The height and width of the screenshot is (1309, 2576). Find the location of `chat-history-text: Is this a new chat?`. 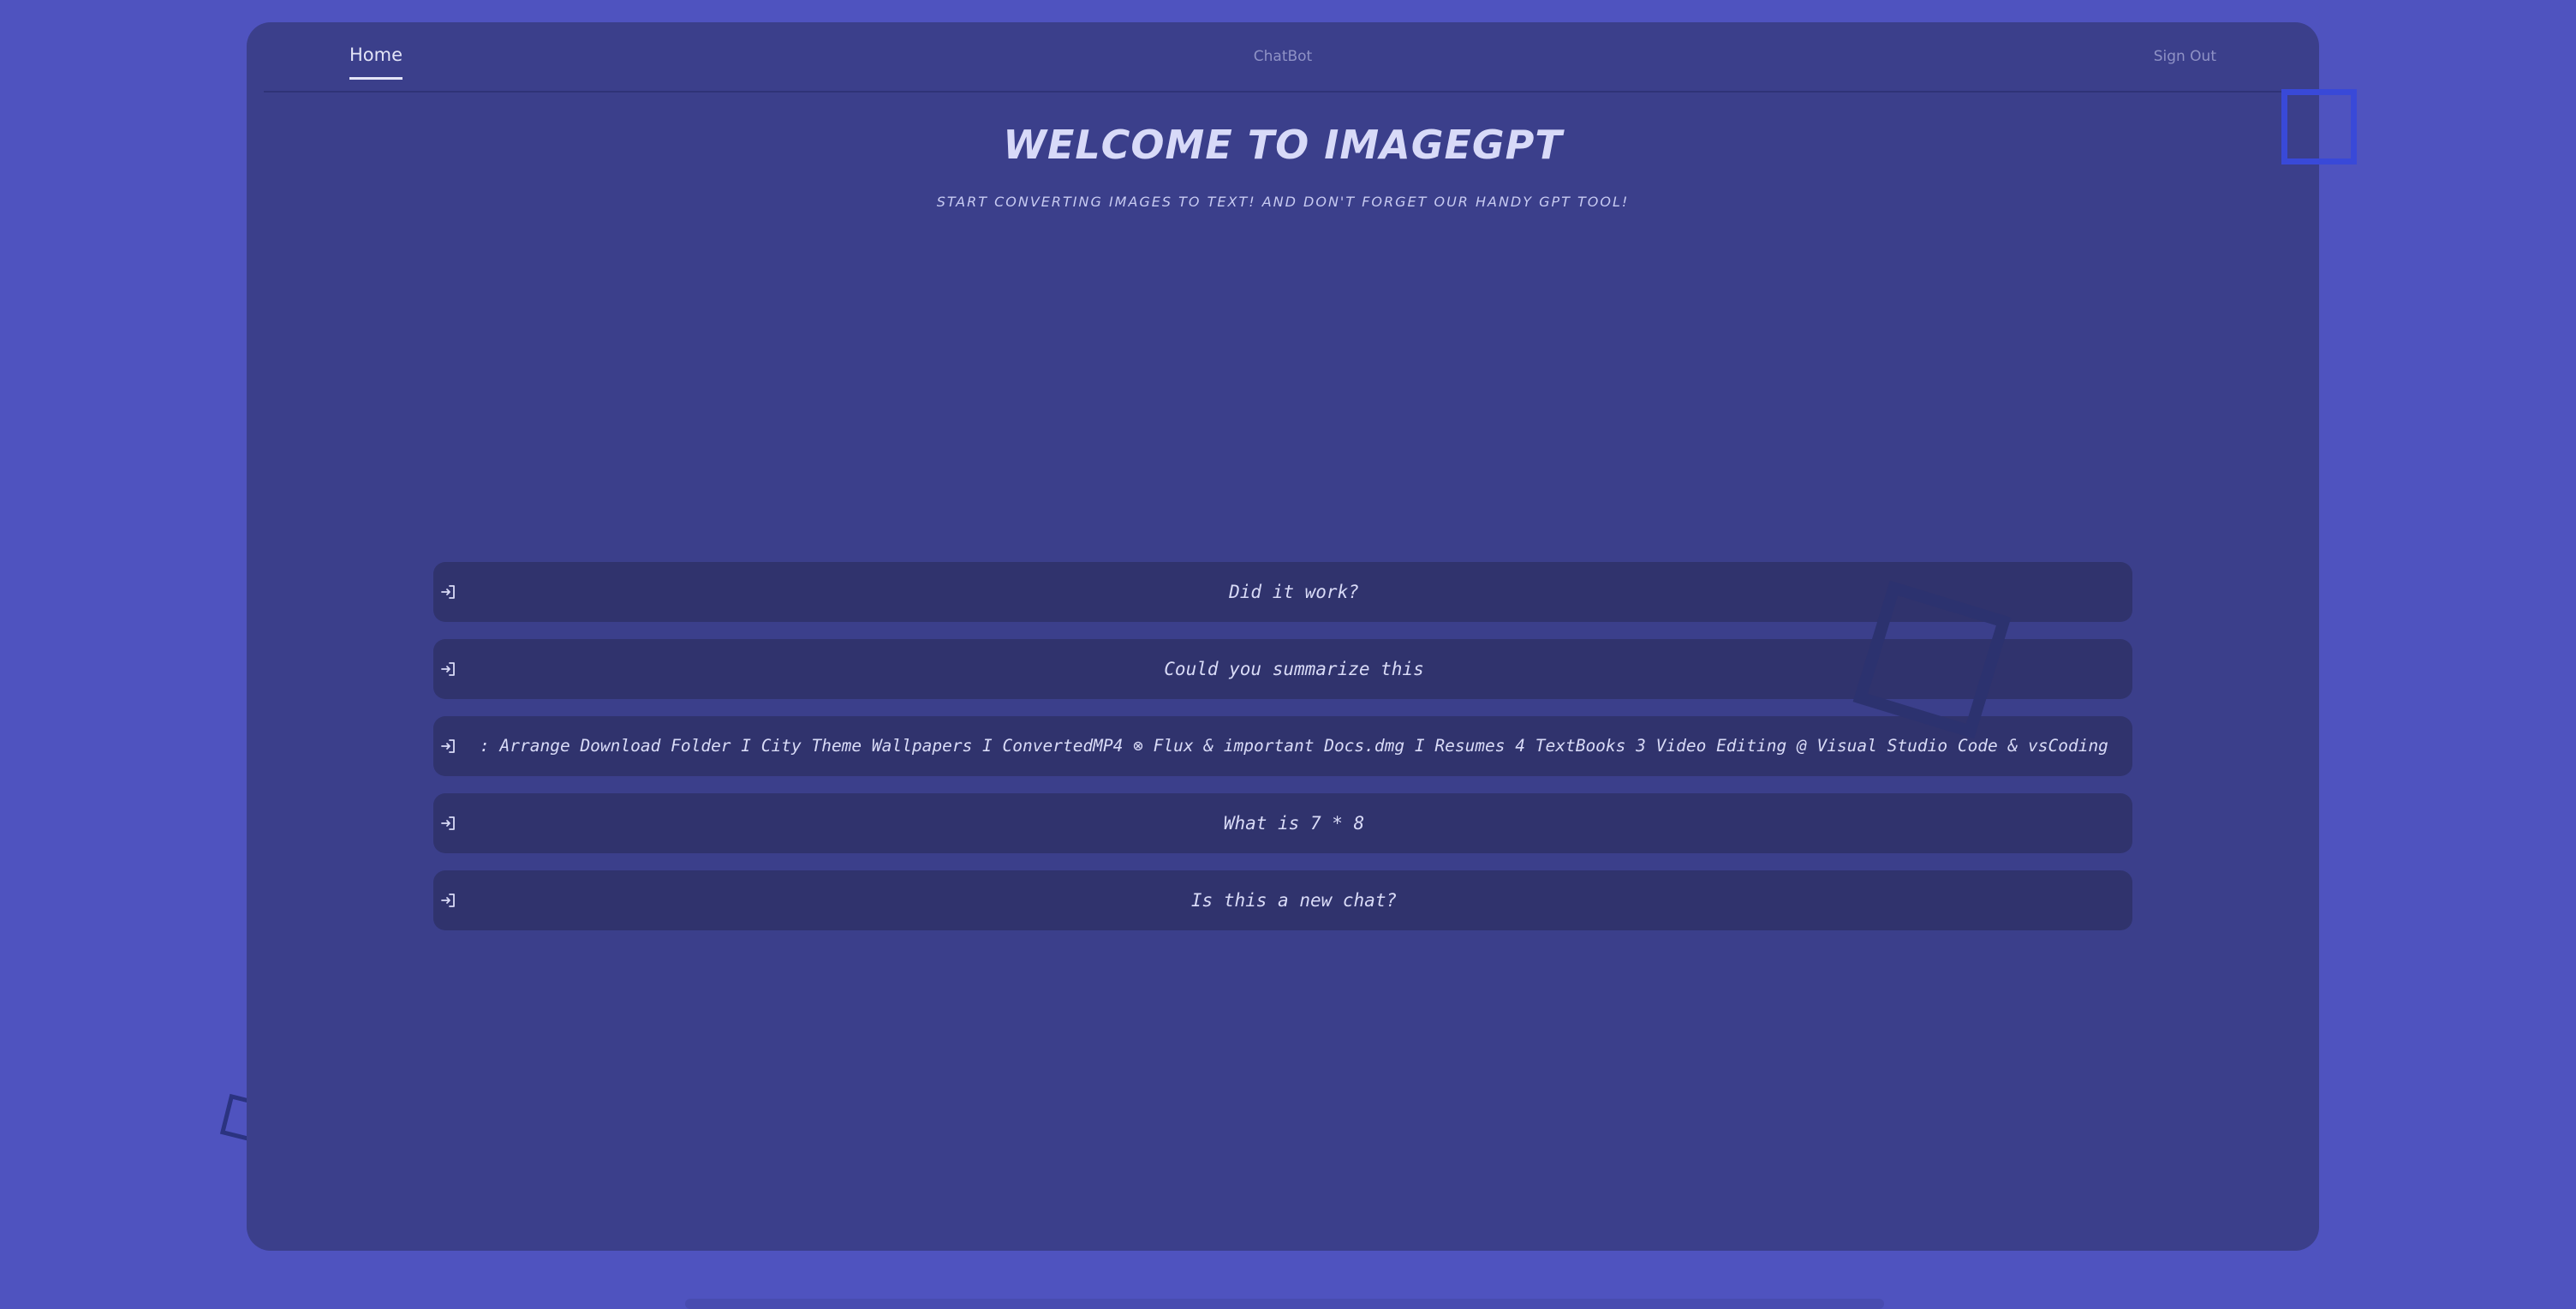

chat-history-text: Is this a new chat? is located at coordinates (1294, 900).